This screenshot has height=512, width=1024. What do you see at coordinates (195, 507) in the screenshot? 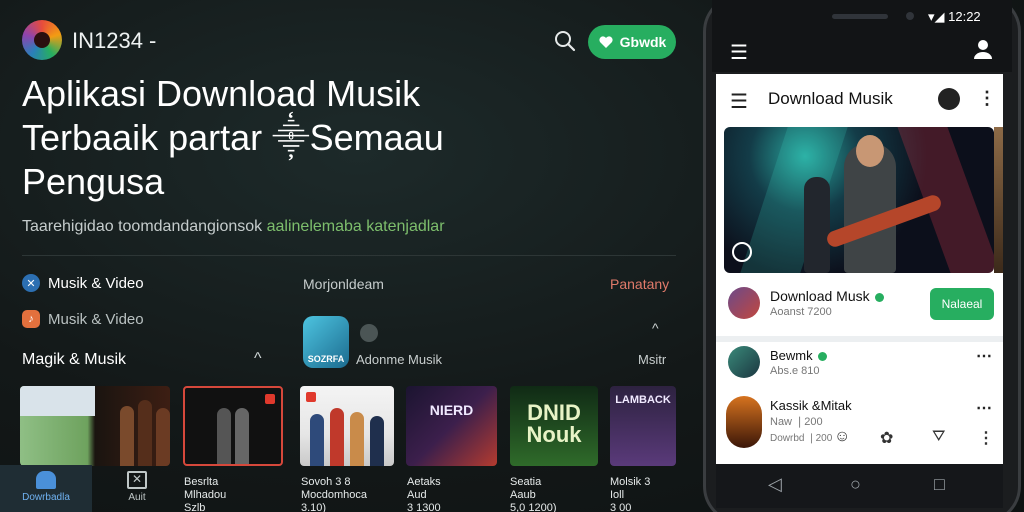
I see `caption-line: Szlb` at bounding box center [195, 507].